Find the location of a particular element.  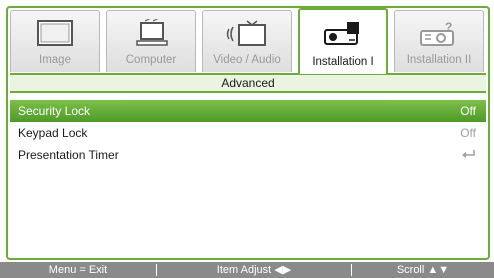

right-arrow-icon: ▶ is located at coordinates (287, 270).